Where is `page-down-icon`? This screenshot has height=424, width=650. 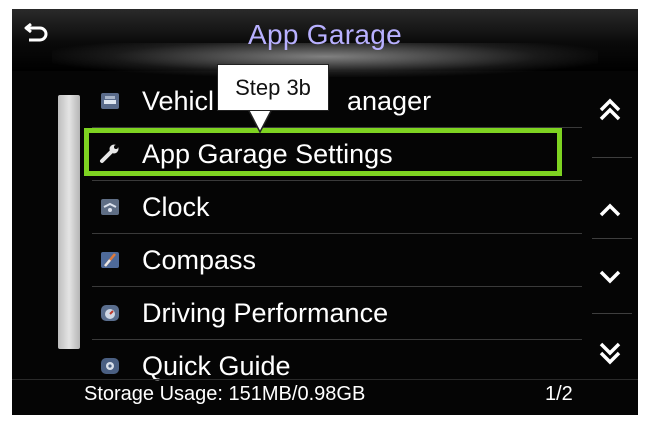 page-down-icon is located at coordinates (610, 353).